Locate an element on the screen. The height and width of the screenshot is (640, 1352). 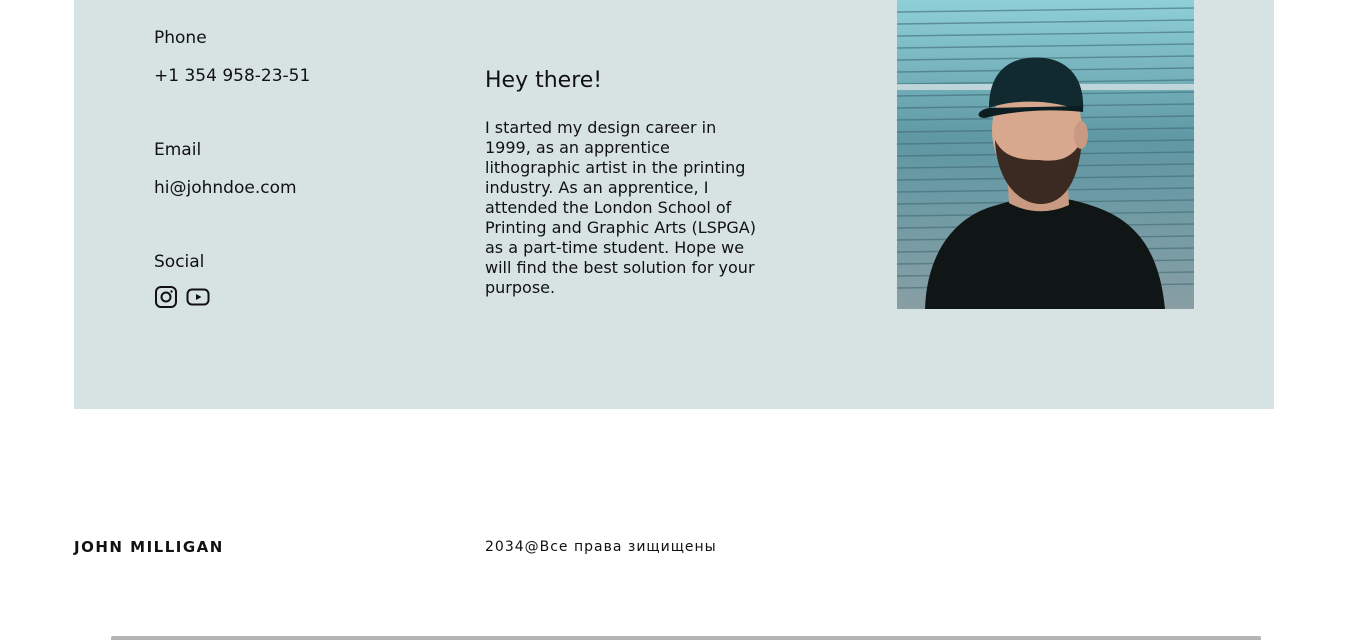
youtube-link is located at coordinates (198, 297).